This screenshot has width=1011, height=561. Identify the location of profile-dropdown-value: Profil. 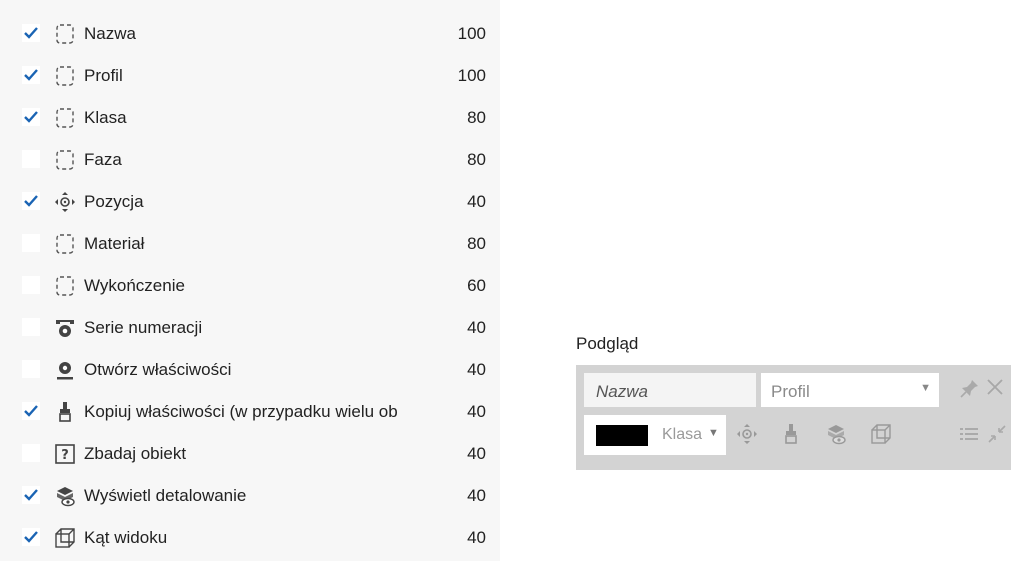
(790, 391).